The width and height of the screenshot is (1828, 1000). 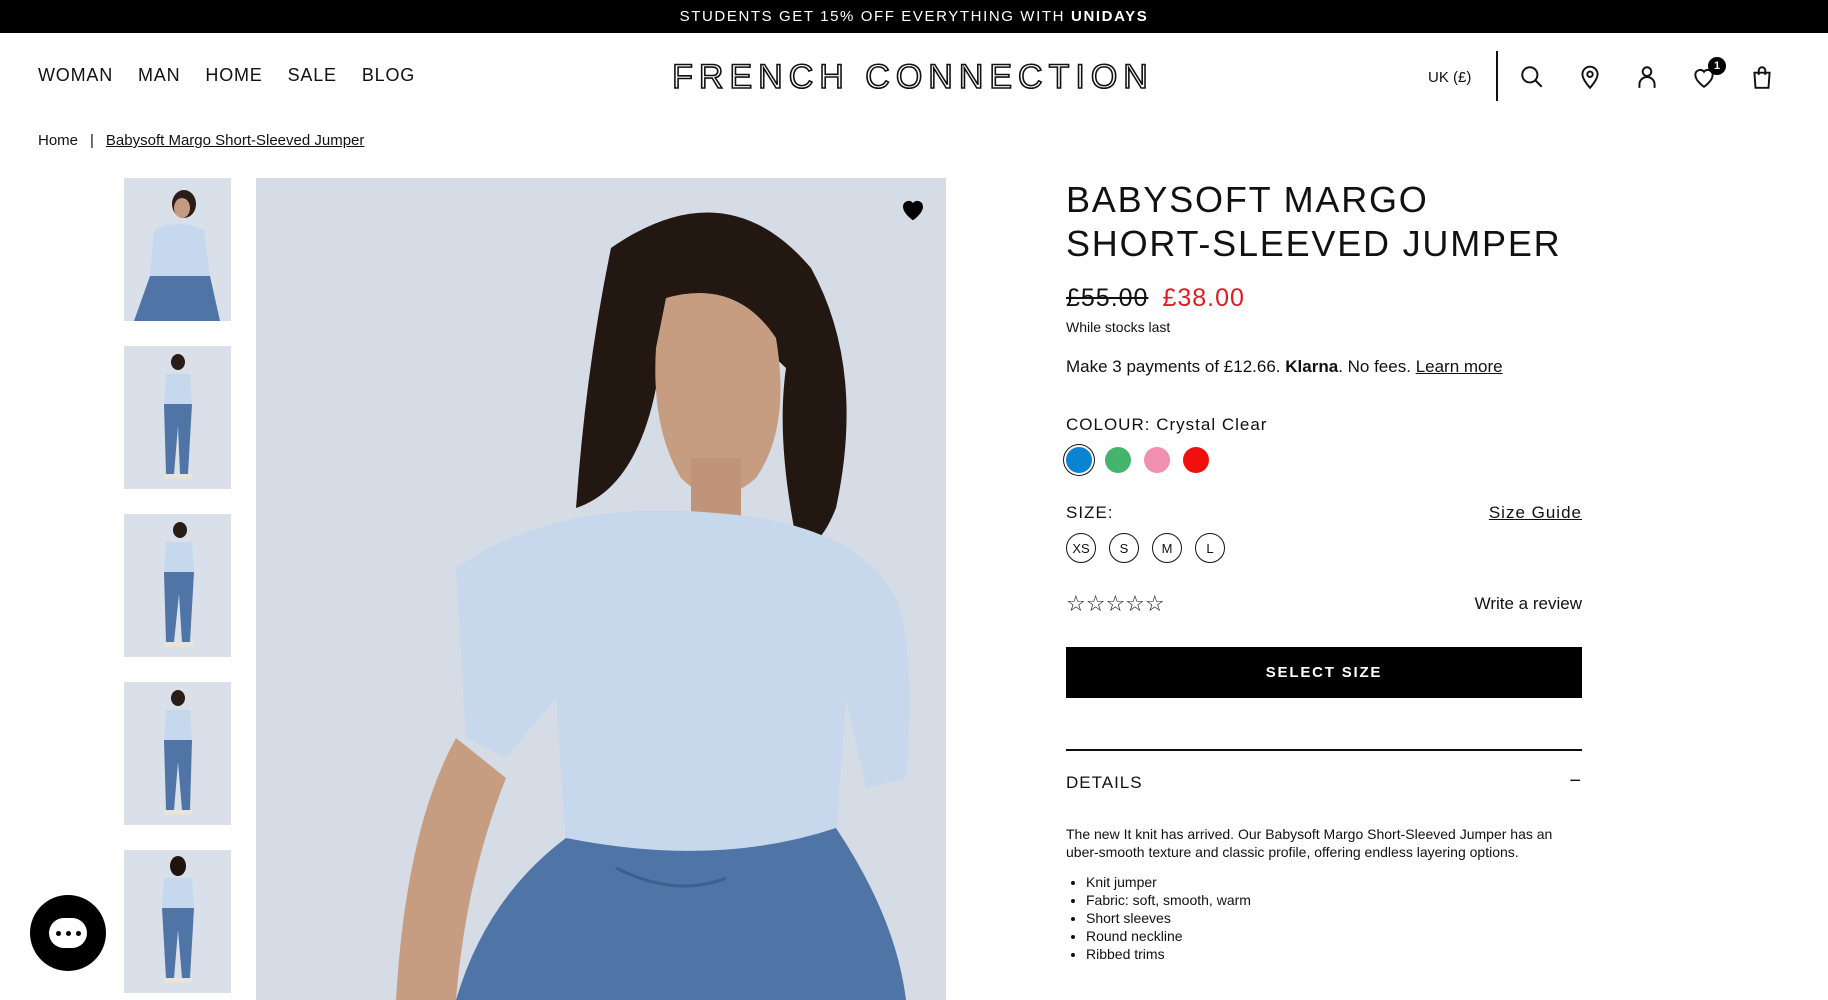 I want to click on search-button, so click(x=1532, y=77).